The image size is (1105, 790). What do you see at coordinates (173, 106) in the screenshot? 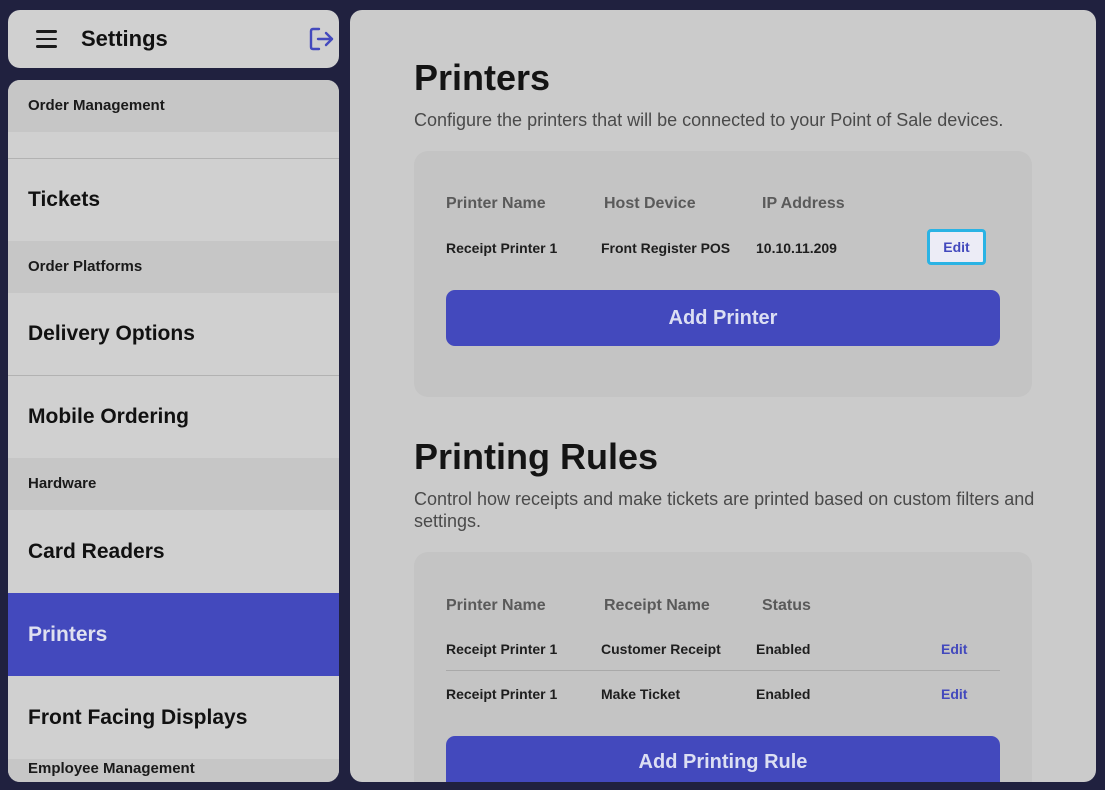
I see `sidebar-section-order-management: Order Management` at bounding box center [173, 106].